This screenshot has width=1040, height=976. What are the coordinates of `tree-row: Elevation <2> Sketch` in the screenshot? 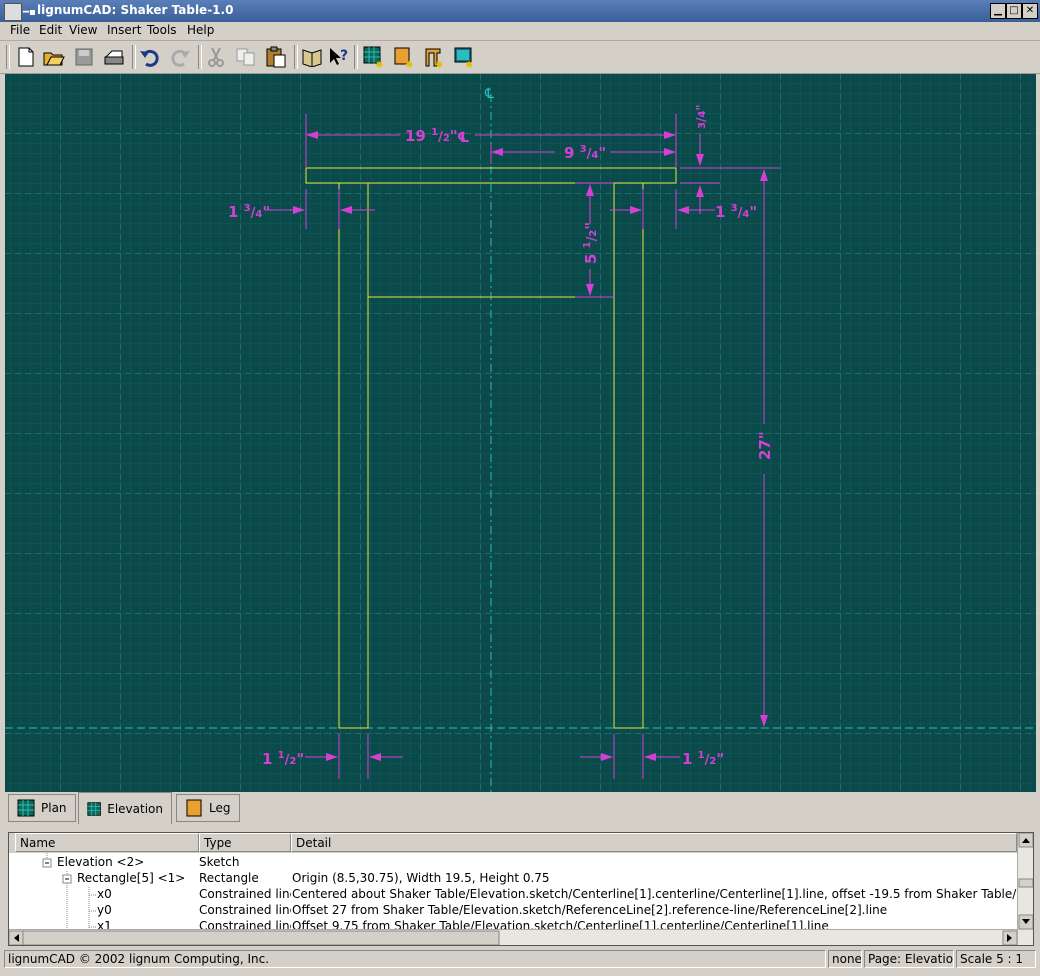 It's located at (513, 862).